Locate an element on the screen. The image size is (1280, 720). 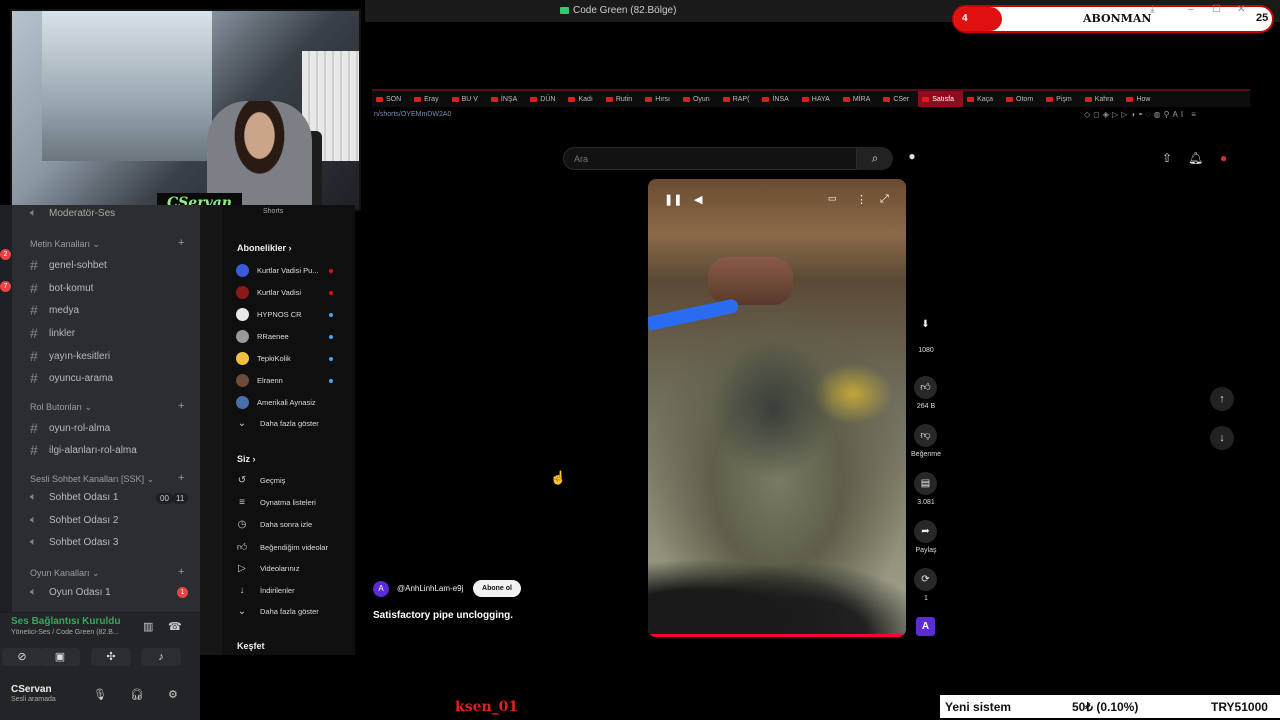
browser-tab: Hırsı is located at coordinates (660, 99).